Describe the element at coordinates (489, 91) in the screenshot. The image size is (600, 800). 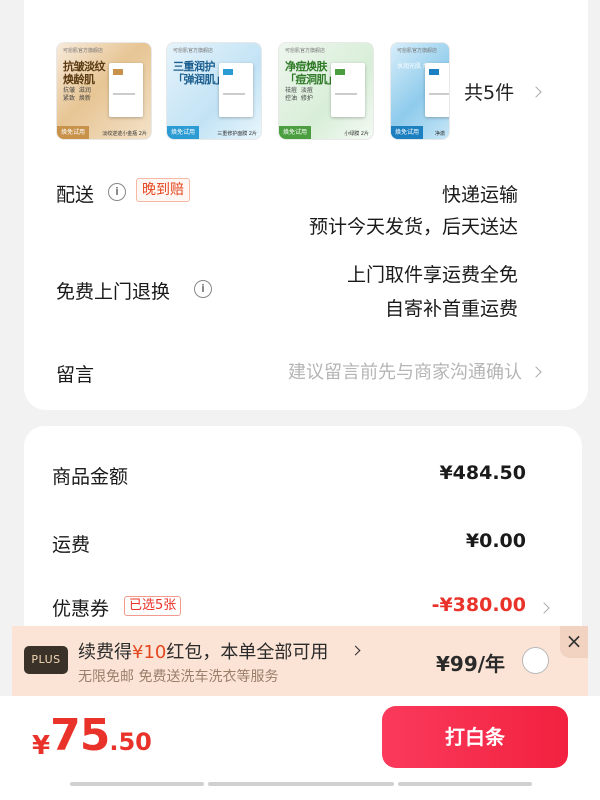
I see `item-count-label: 共5件` at that location.